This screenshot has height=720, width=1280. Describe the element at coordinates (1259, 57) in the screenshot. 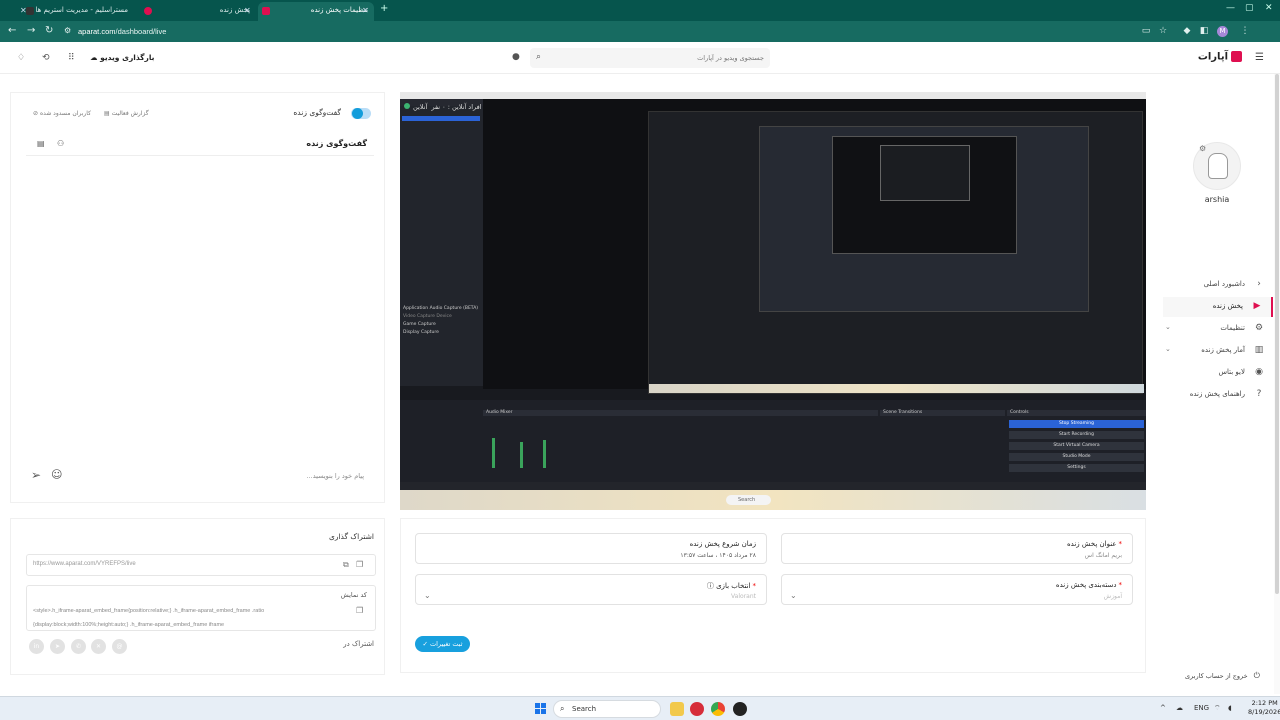

I see `hamburger-menu-icon: ☰` at that location.